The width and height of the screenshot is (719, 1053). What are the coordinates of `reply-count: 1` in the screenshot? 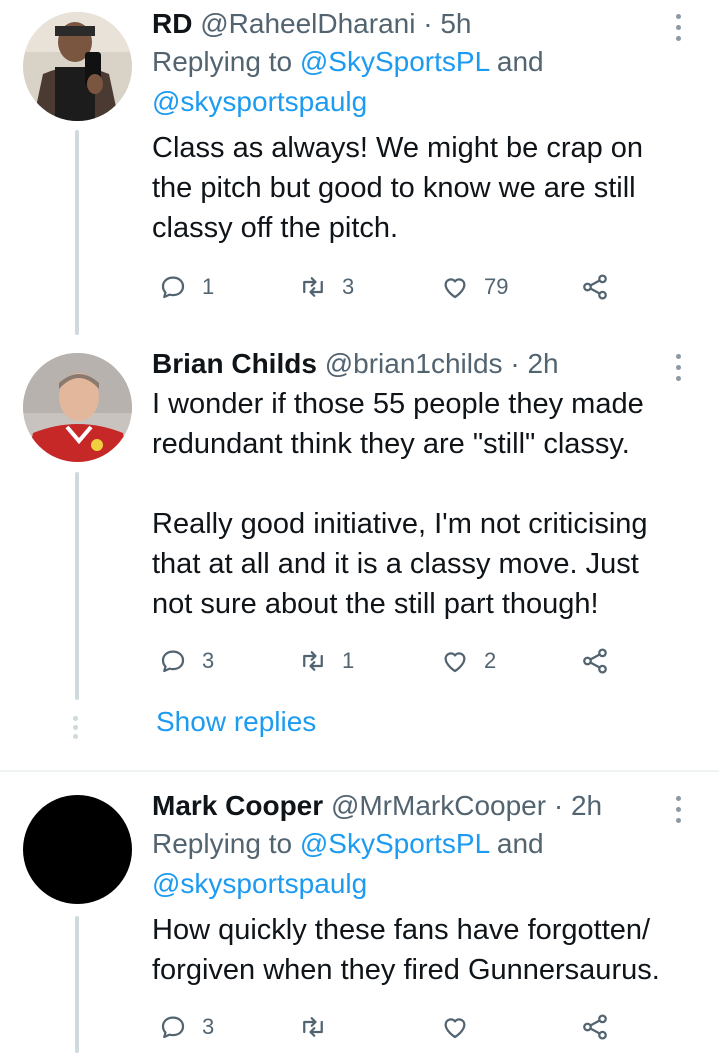 It's located at (208, 286).